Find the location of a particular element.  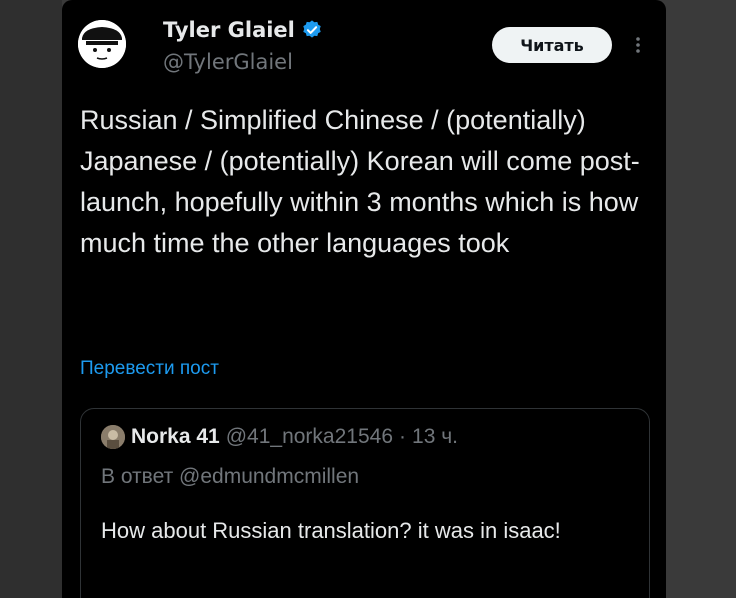

author-name-row: Tyler Glaiel is located at coordinates (243, 30).